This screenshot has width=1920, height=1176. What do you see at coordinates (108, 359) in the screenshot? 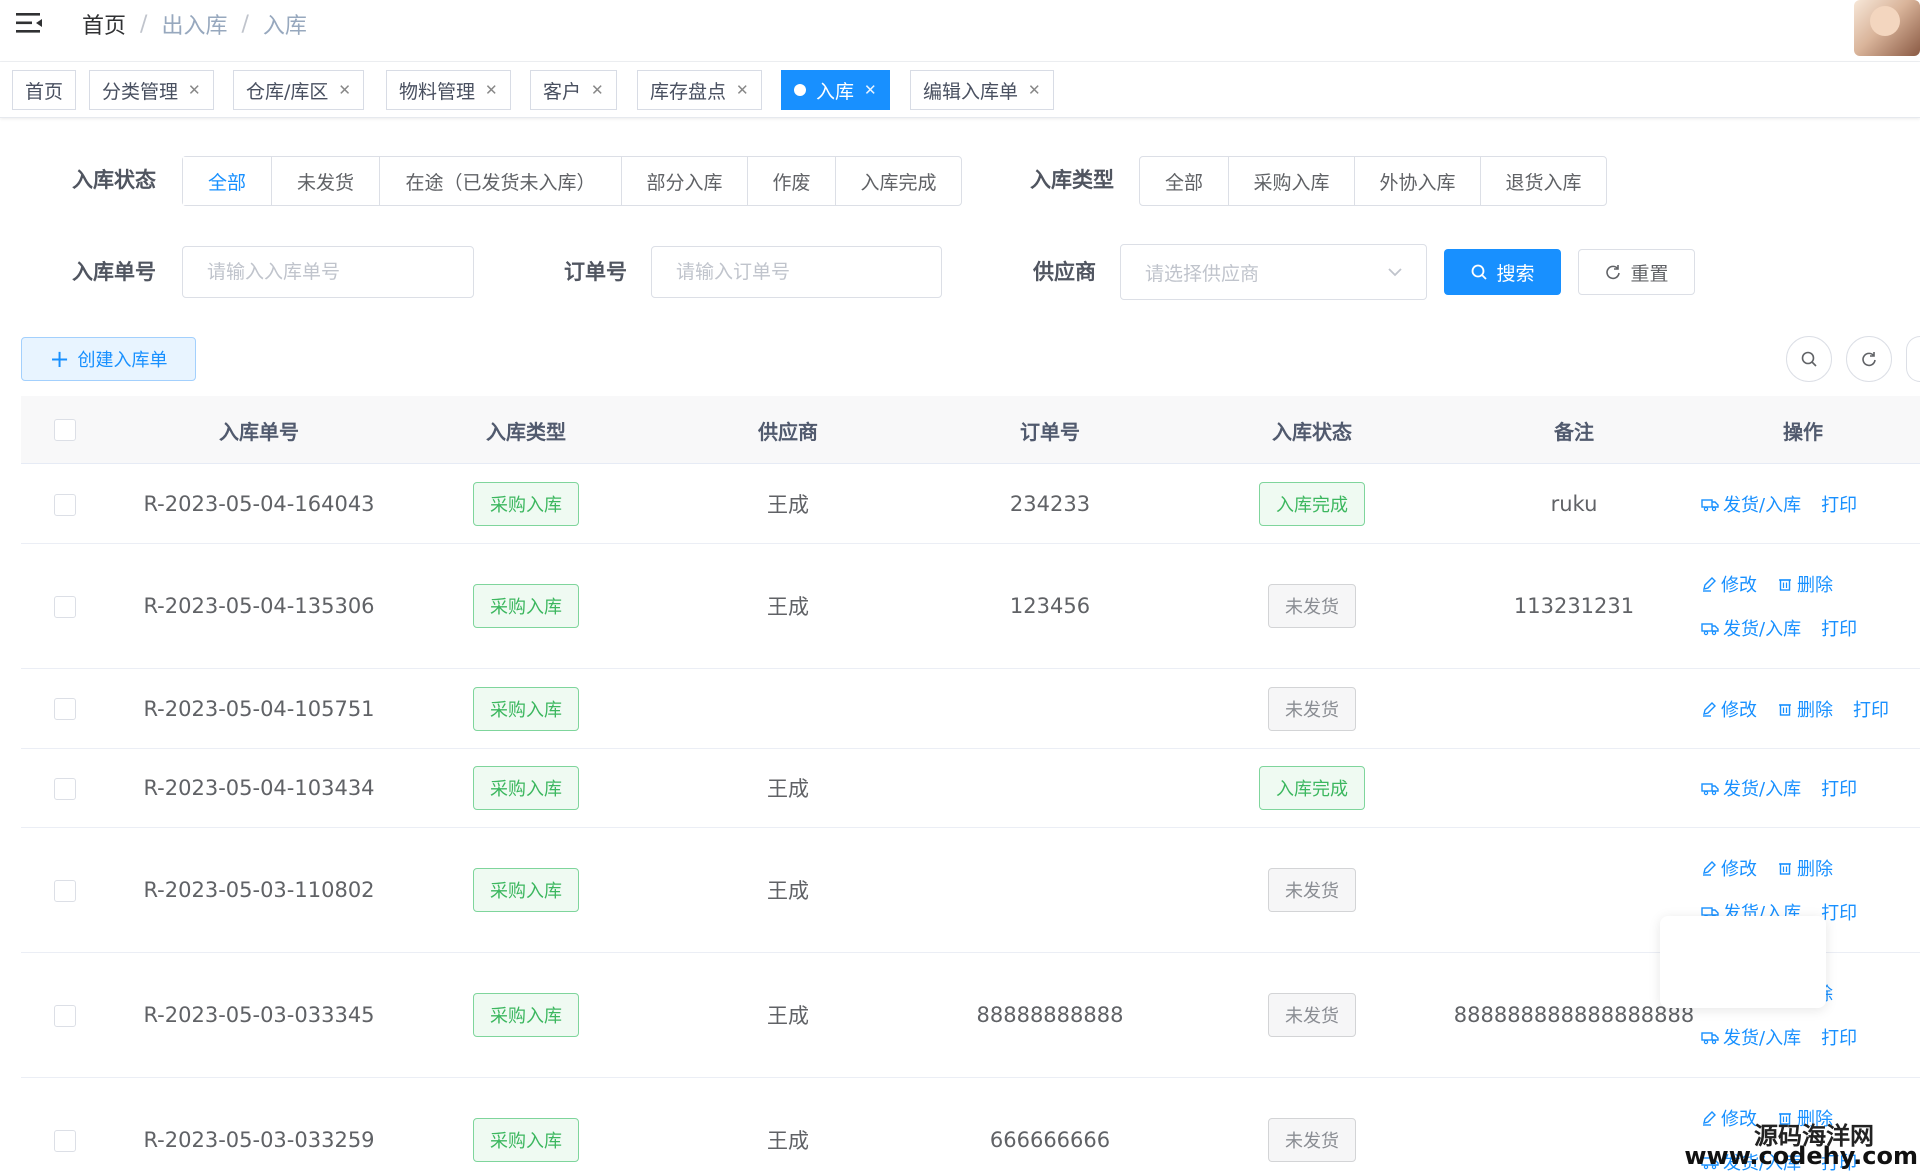
I see `create-inbound-button: + 创建入库单` at bounding box center [108, 359].